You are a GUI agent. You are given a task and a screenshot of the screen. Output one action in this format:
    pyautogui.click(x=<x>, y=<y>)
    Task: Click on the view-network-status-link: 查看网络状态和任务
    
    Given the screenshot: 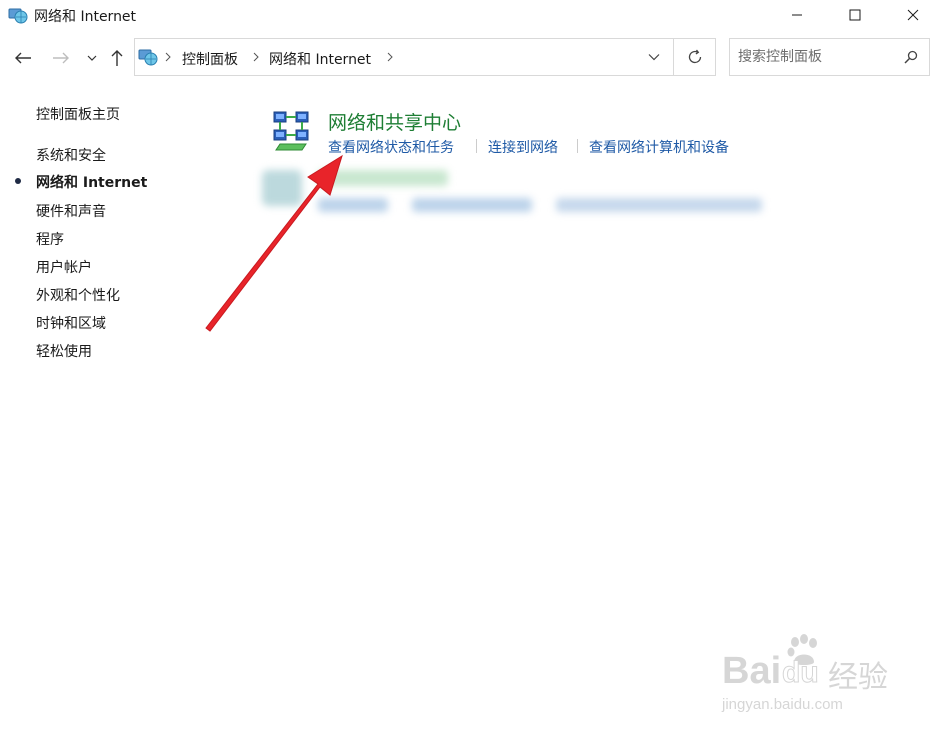 What is the action you would take?
    pyautogui.click(x=391, y=147)
    